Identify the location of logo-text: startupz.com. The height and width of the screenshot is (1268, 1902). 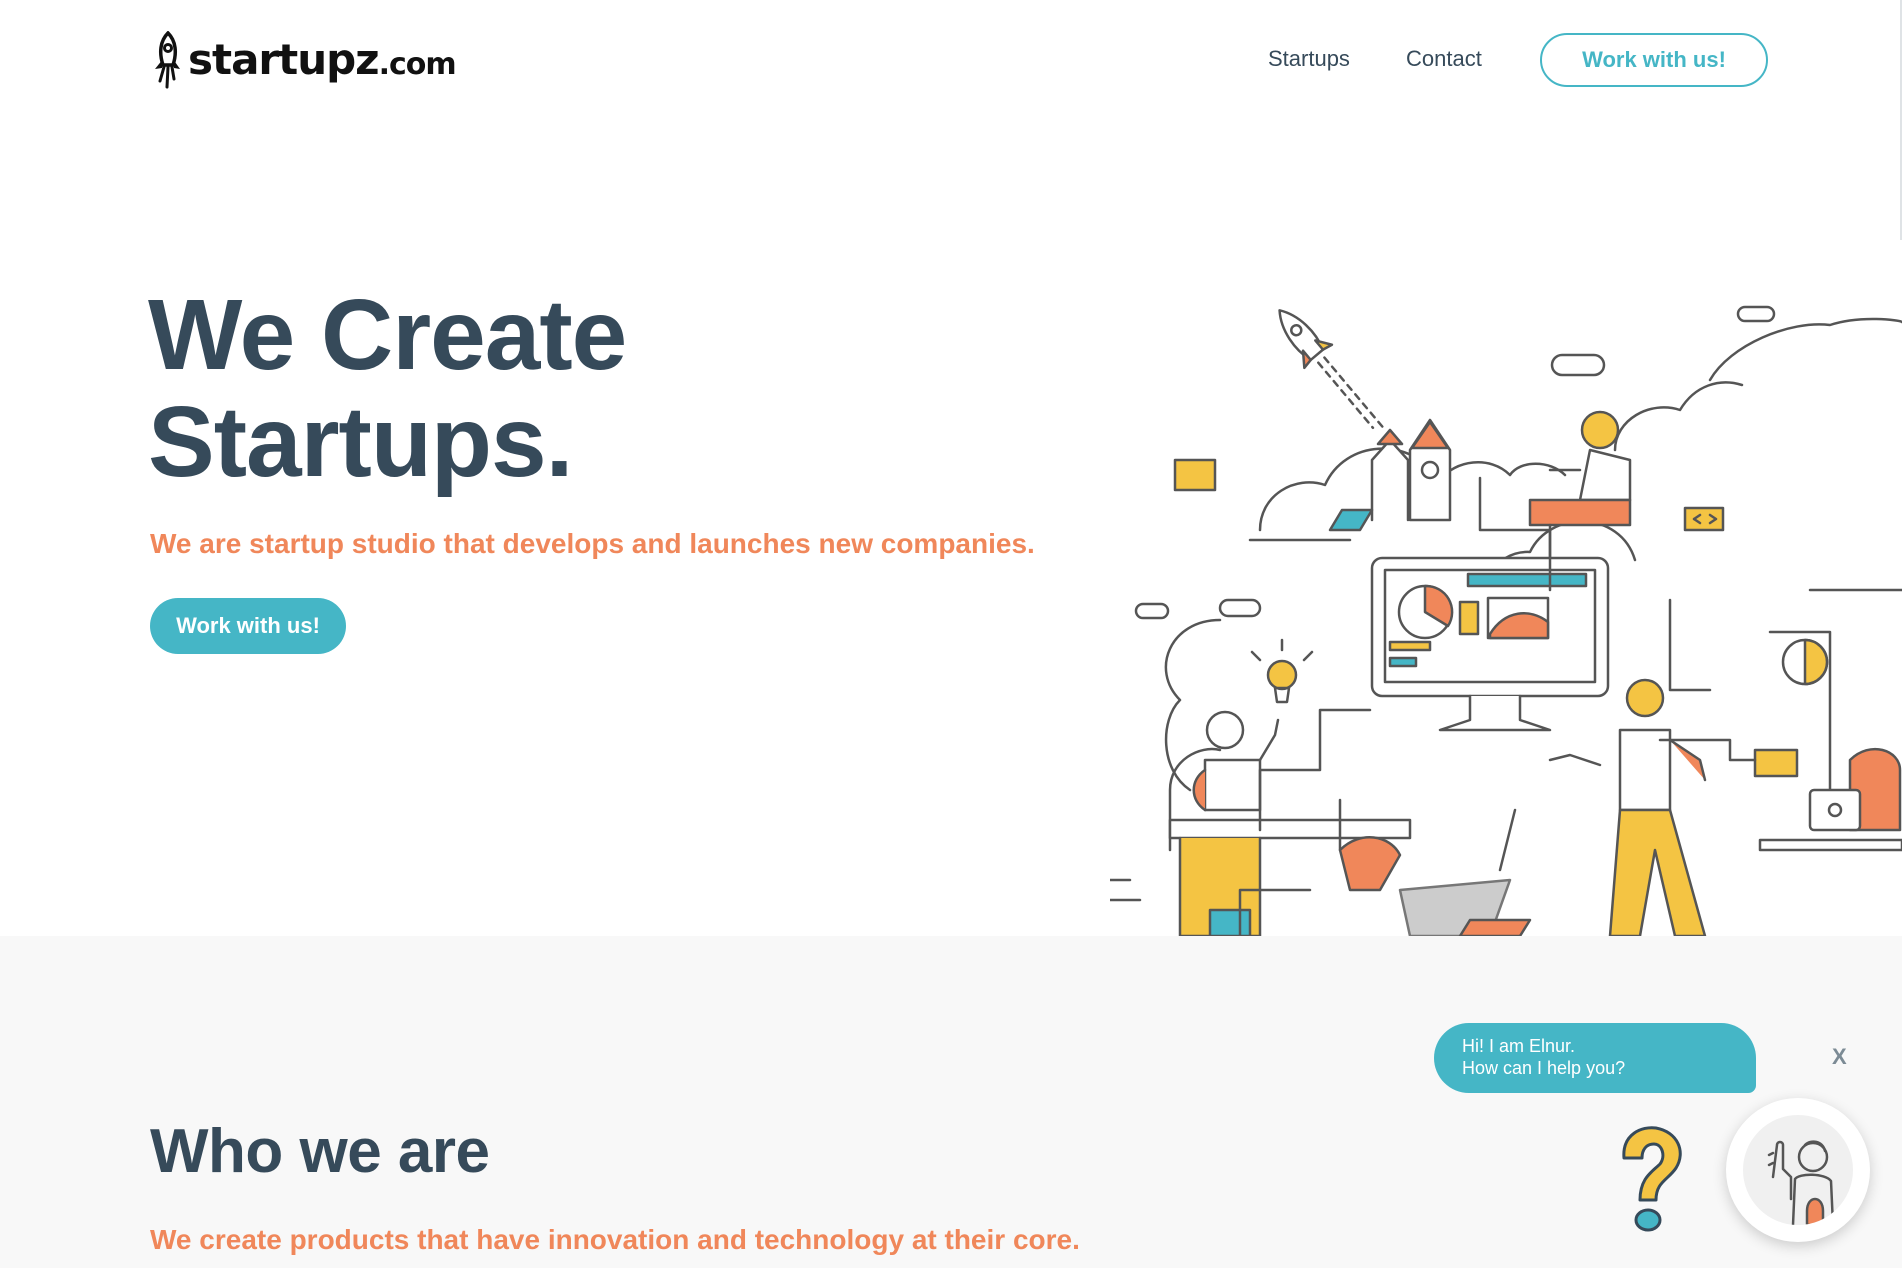
(322, 60).